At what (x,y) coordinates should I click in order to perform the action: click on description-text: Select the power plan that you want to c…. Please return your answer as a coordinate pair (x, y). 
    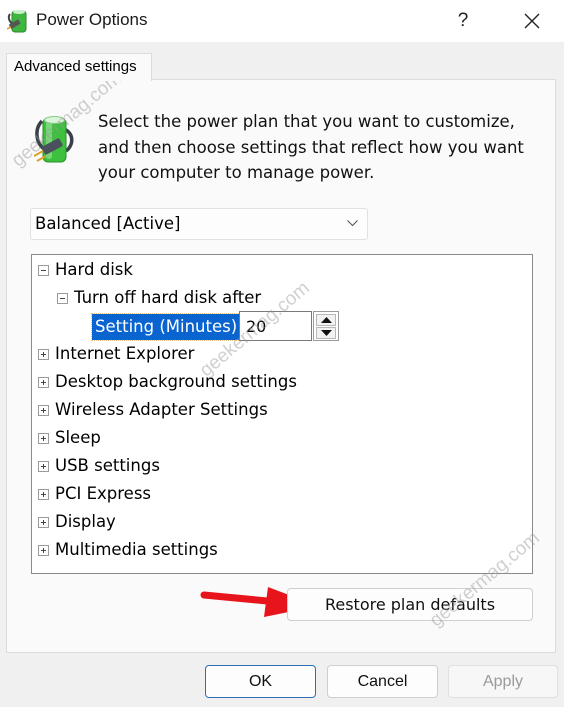
    Looking at the image, I should click on (311, 147).